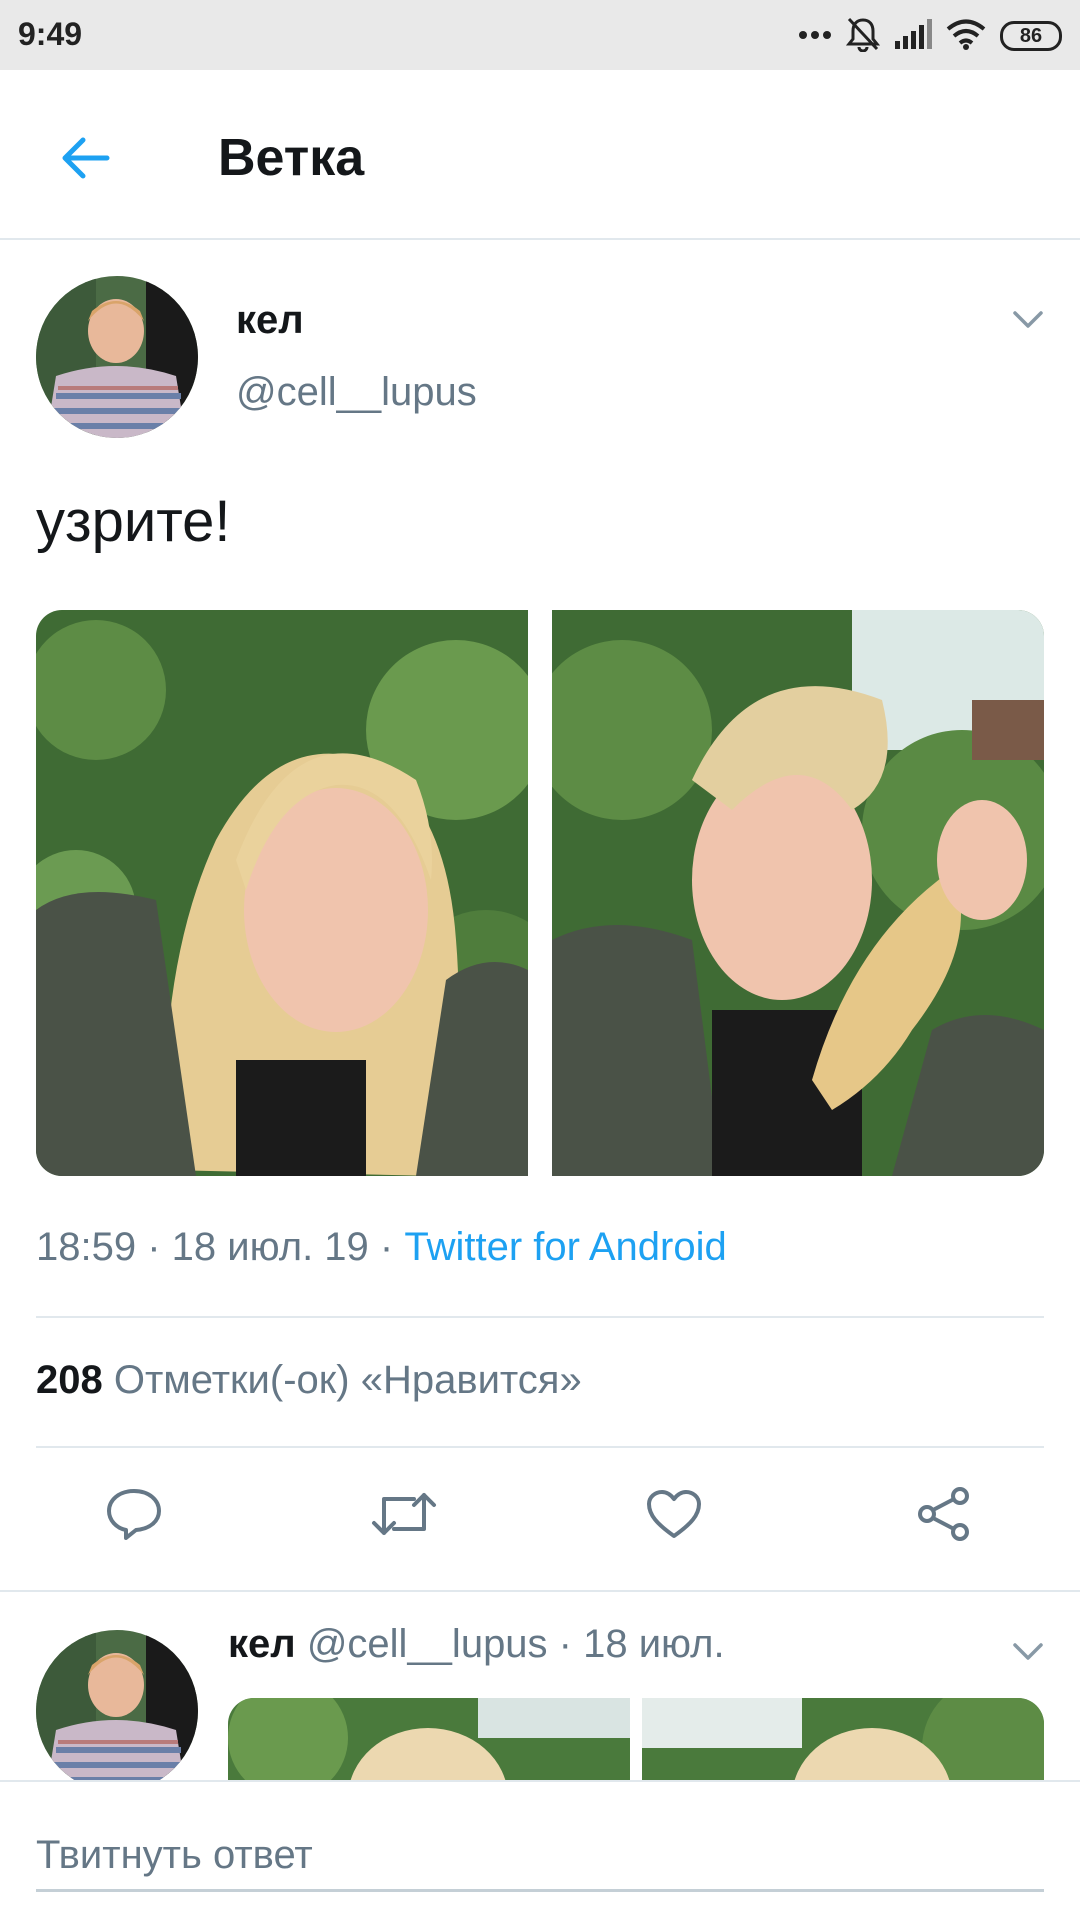 The height and width of the screenshot is (1920, 1080). I want to click on likes-count: 208, so click(69, 1380).